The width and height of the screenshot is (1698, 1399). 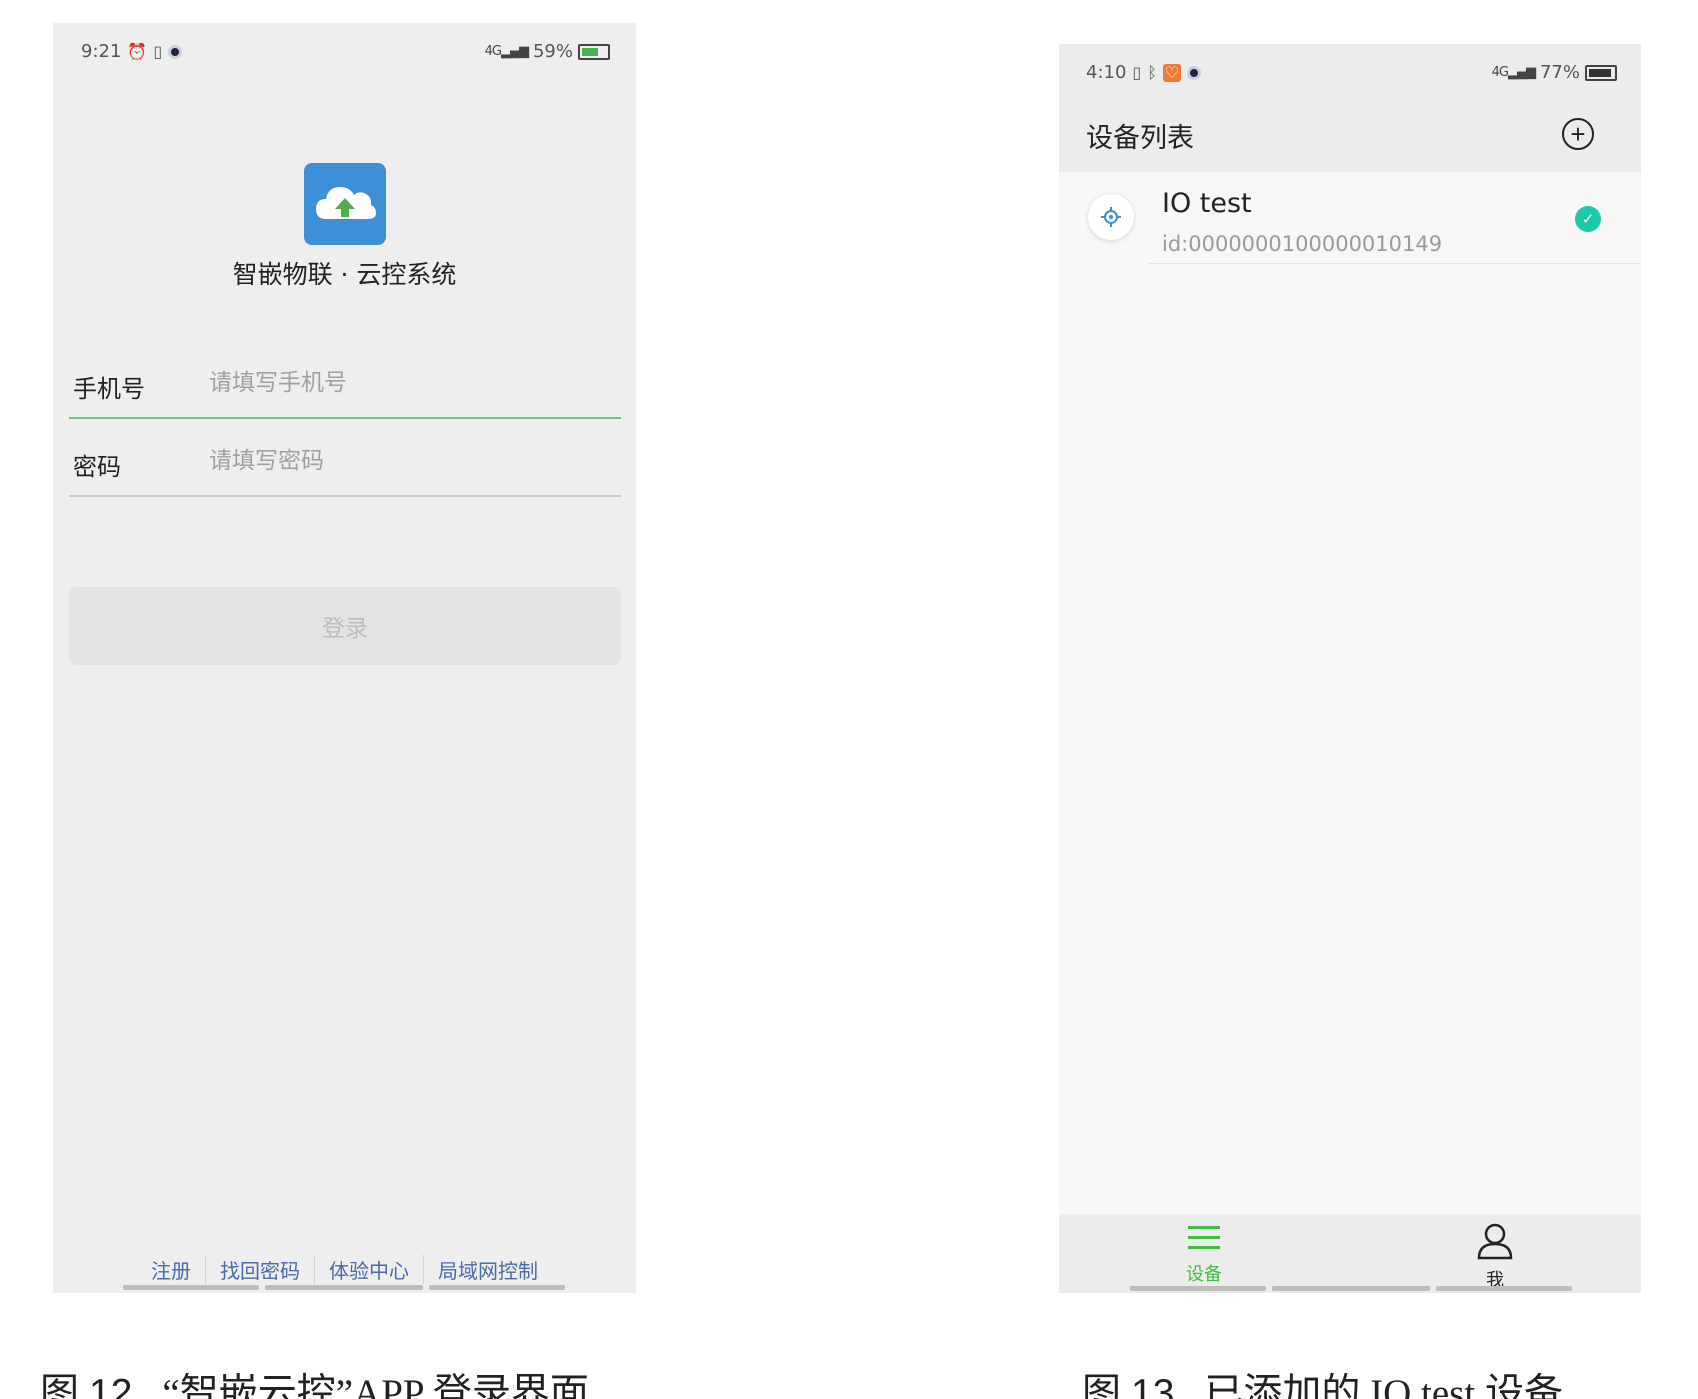 I want to click on app-title: 智嵌物联 · 云控系统, so click(x=344, y=274).